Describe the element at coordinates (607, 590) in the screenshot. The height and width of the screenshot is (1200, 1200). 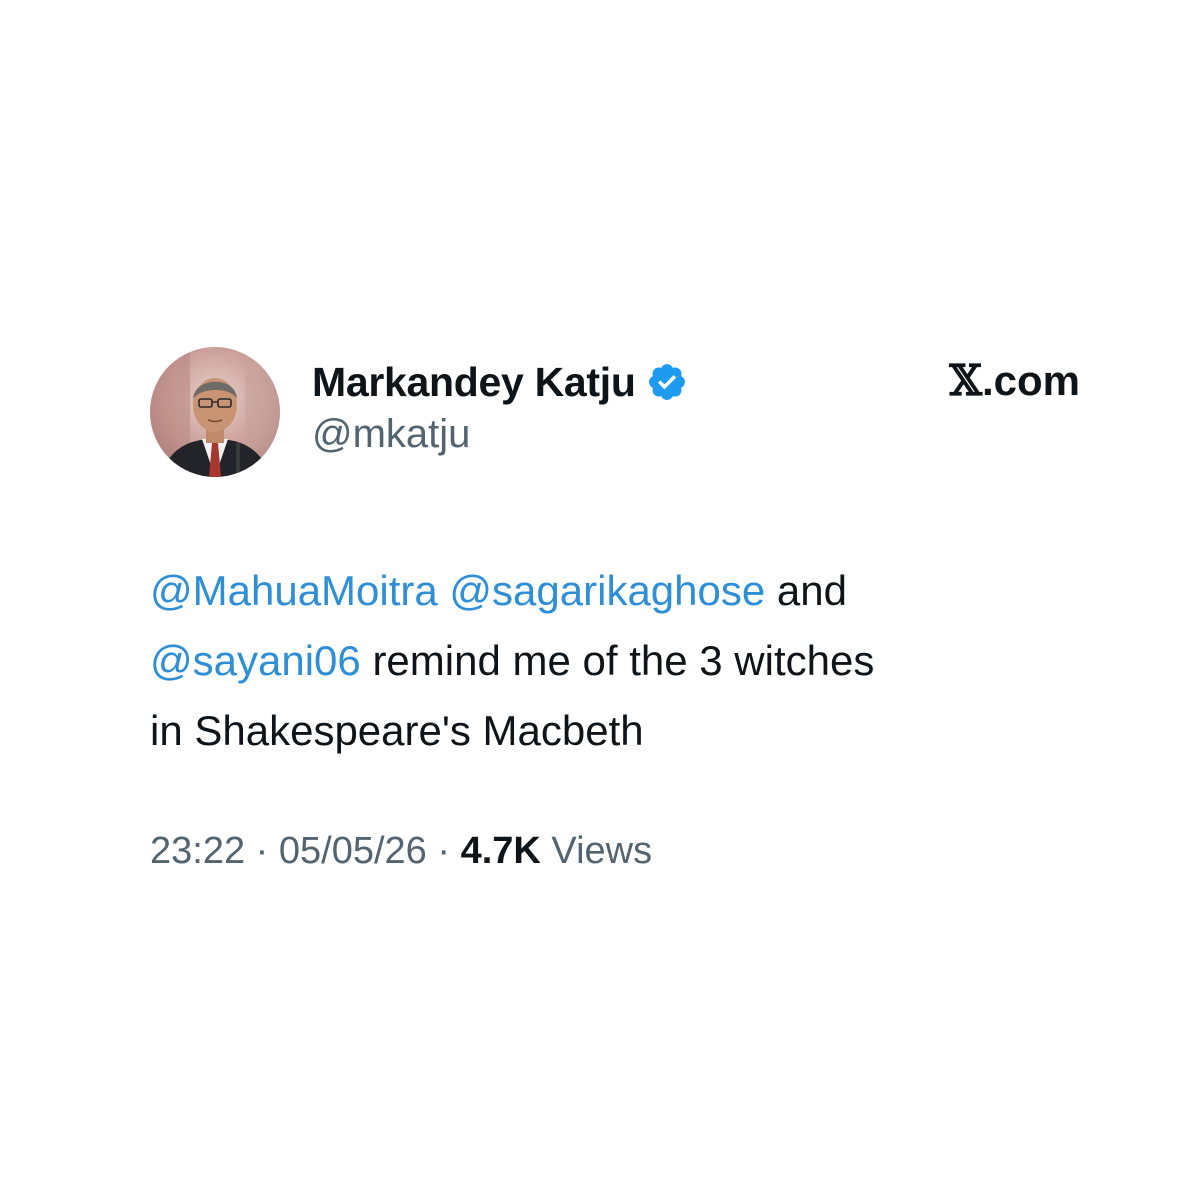
I see `mention-link: @sagarikaghose` at that location.